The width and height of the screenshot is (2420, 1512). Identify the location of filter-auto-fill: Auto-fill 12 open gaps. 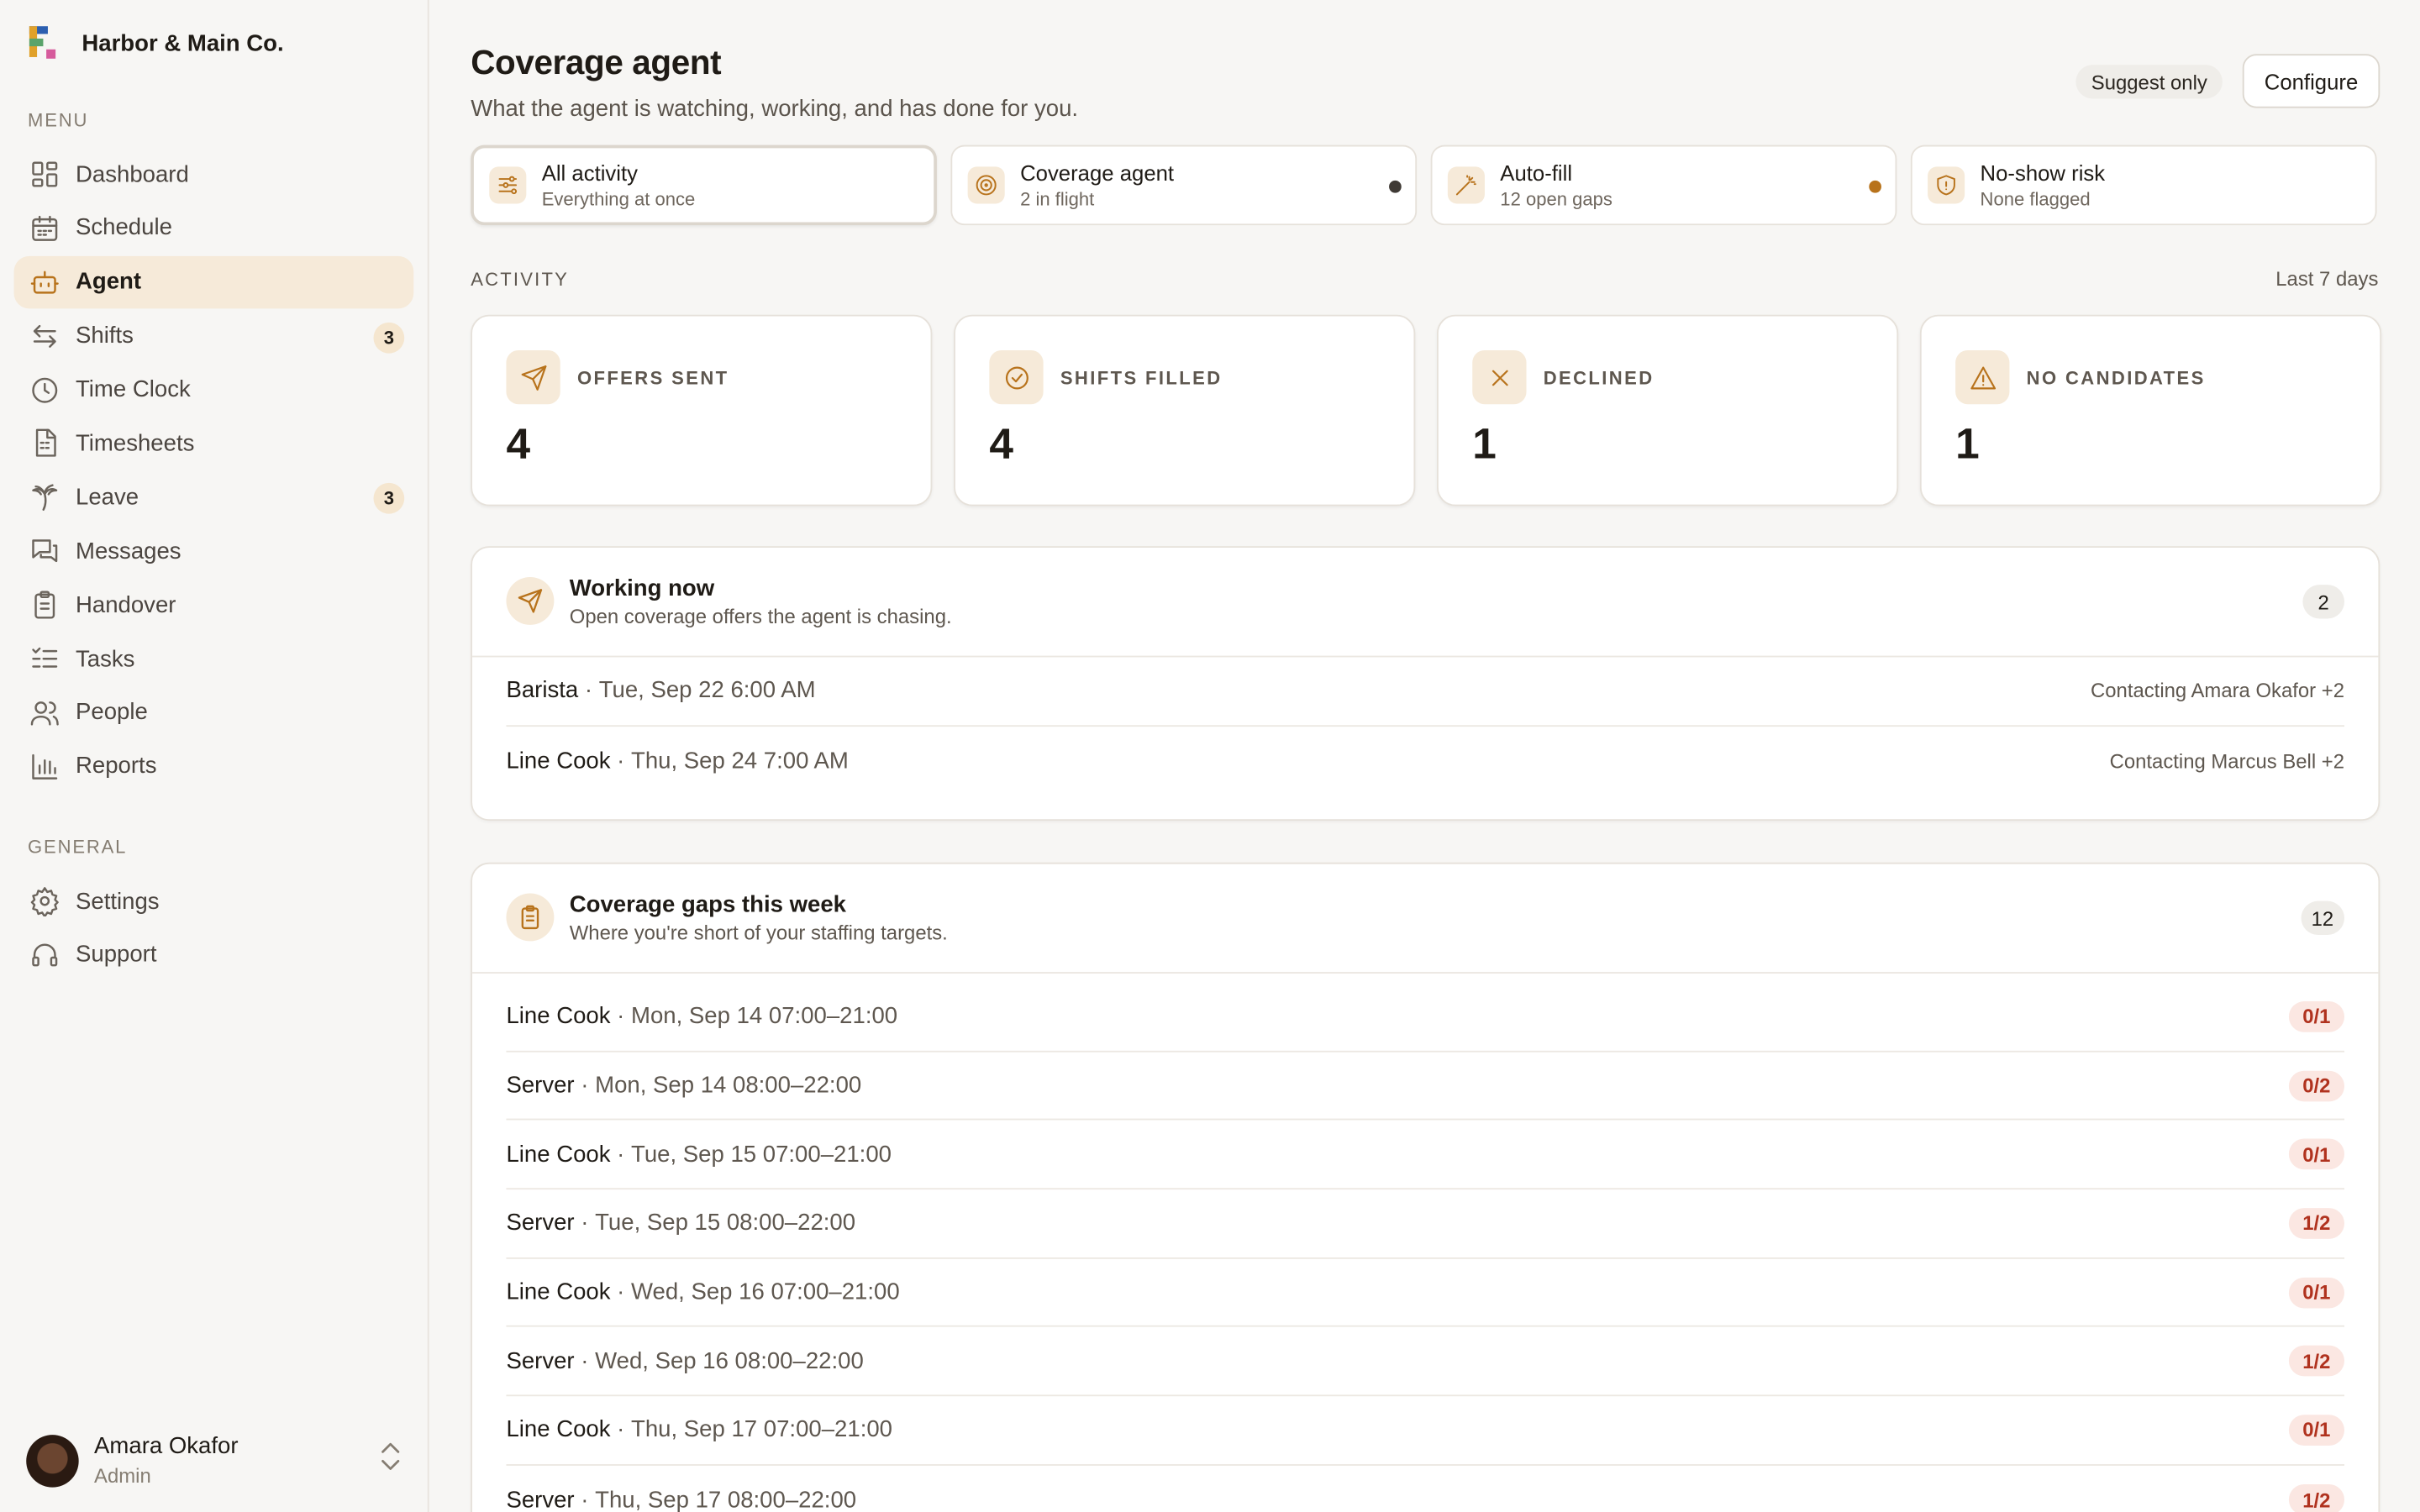
(1663, 185).